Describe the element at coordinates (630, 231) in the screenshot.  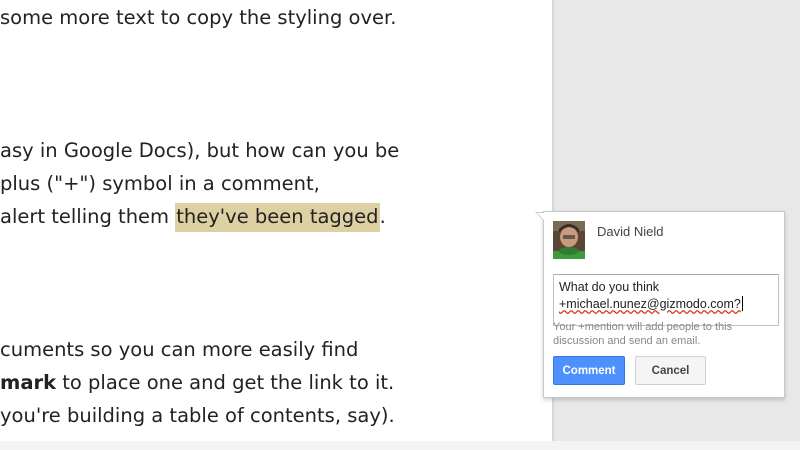
I see `comment-author-name: David Nield` at that location.